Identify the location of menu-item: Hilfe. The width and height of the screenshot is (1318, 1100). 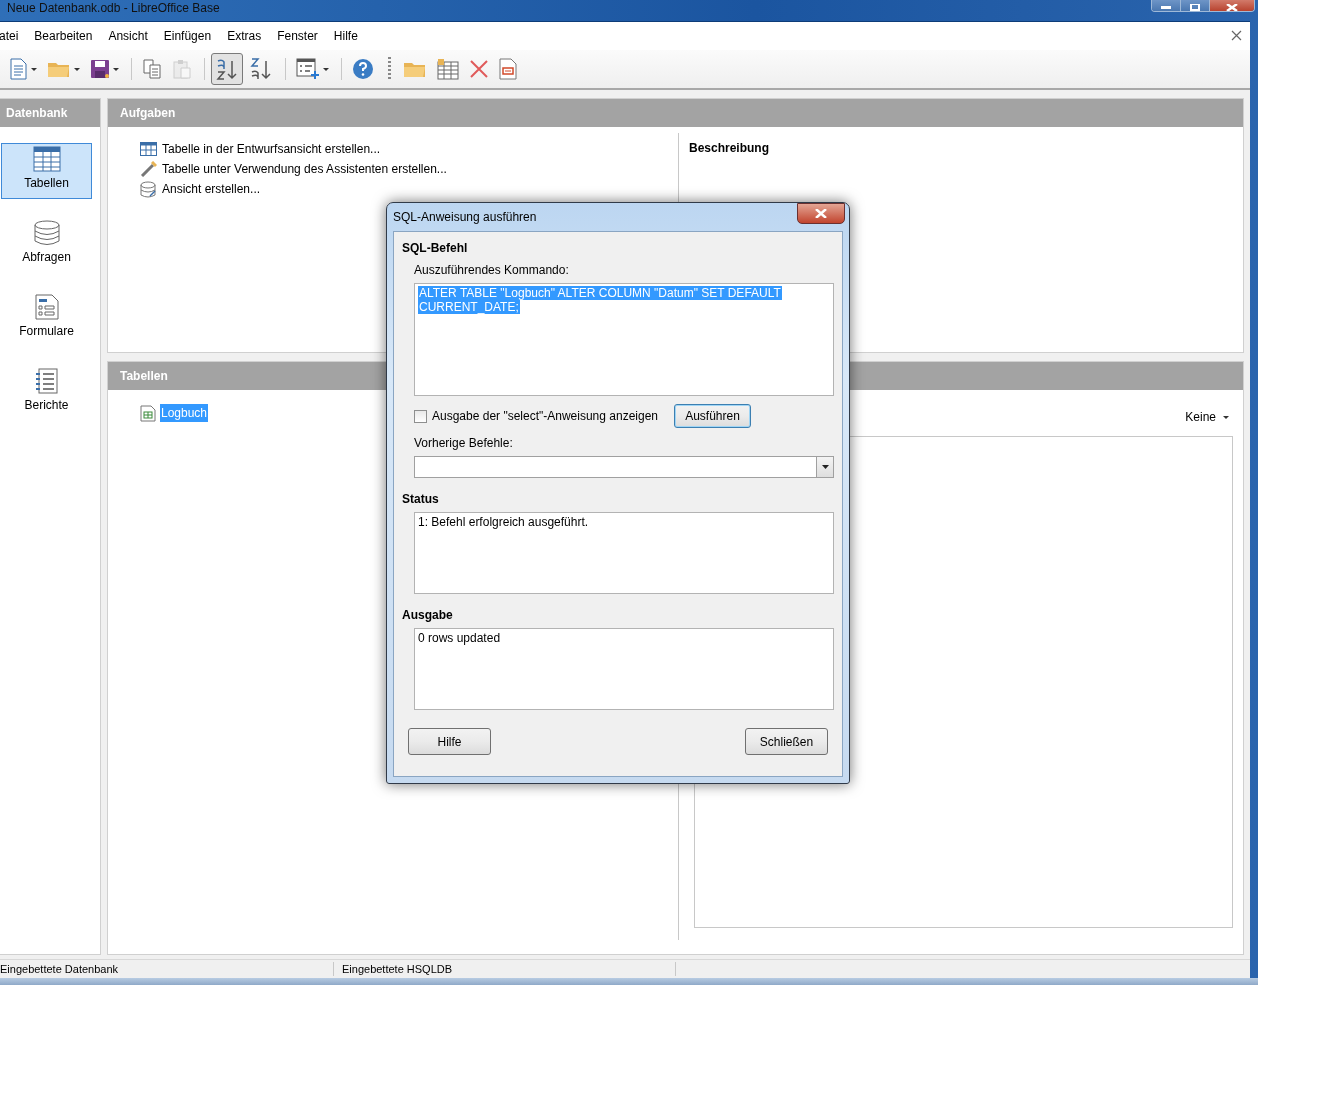
(348, 36).